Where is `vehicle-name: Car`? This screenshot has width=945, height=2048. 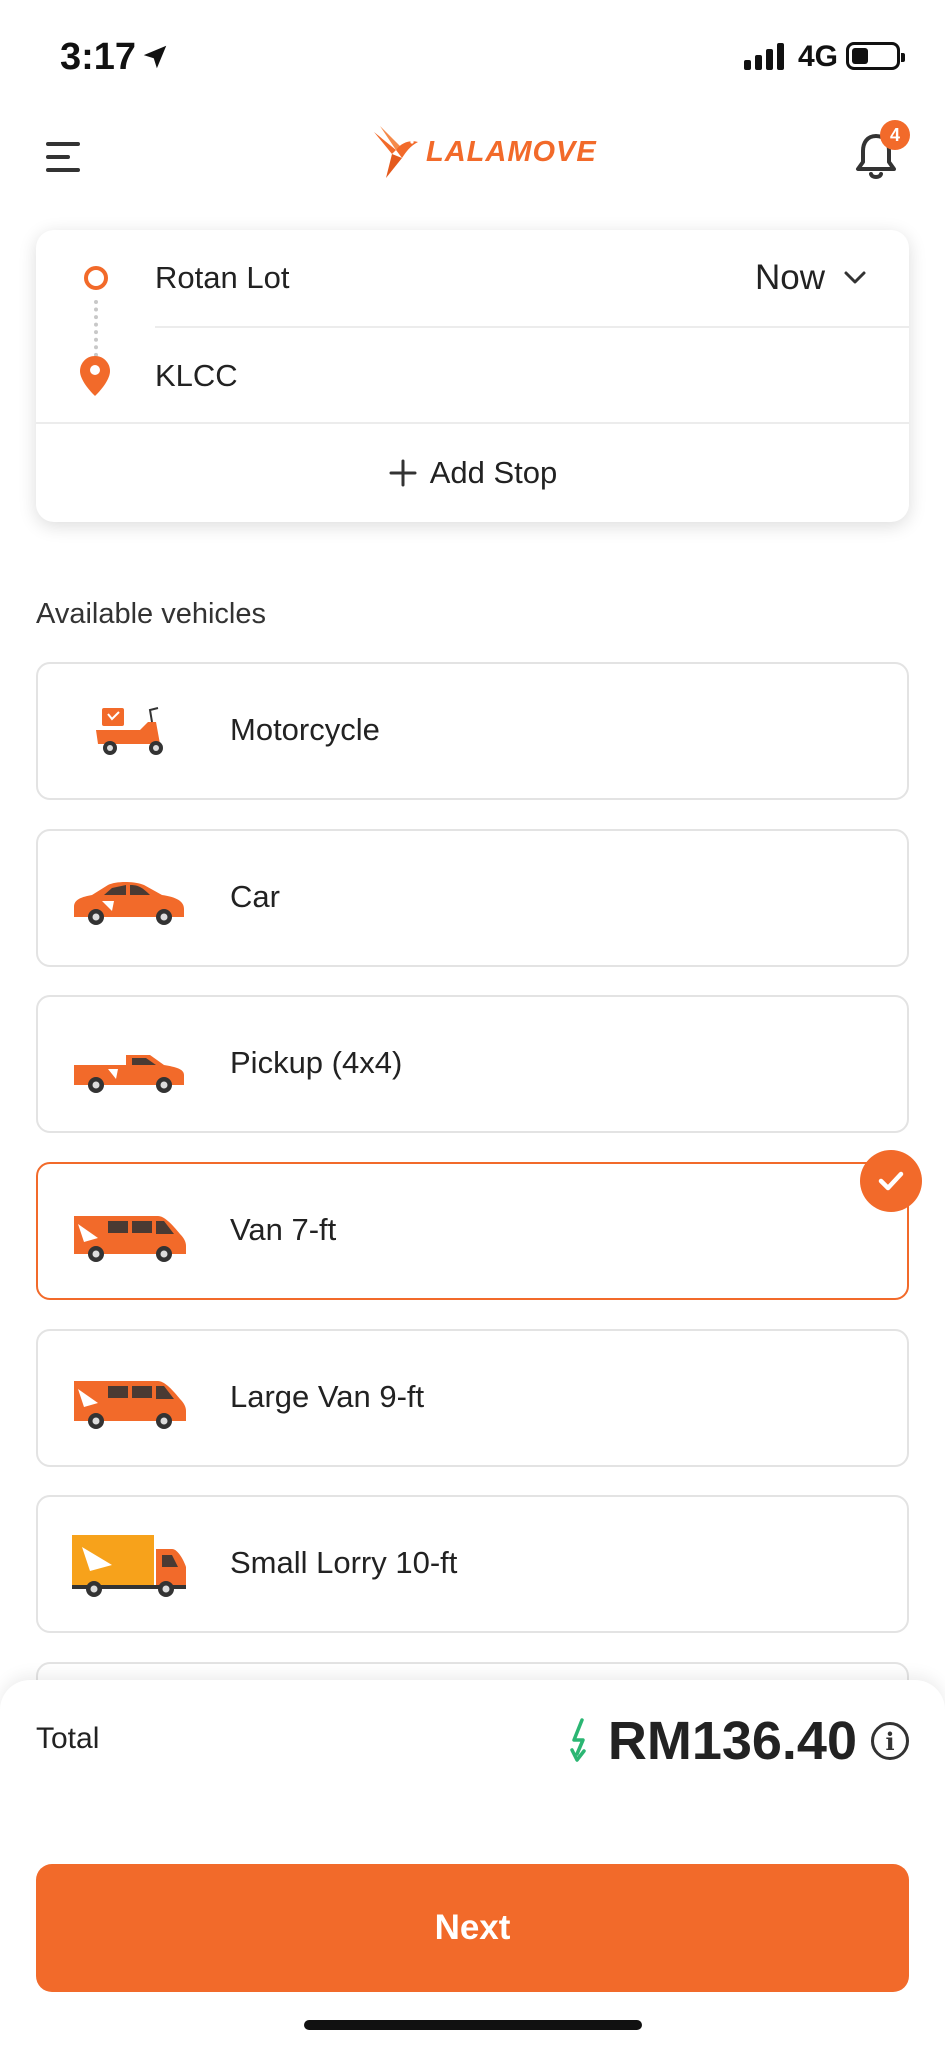 vehicle-name: Car is located at coordinates (255, 896).